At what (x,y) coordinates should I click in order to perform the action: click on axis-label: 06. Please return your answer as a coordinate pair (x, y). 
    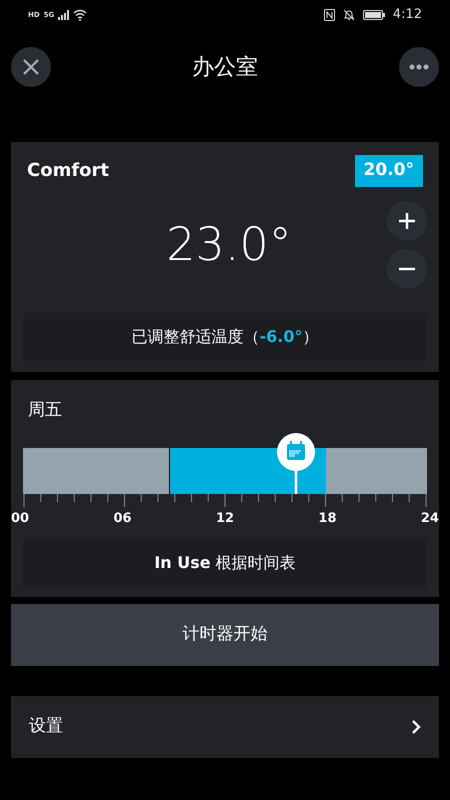
    Looking at the image, I should click on (122, 519).